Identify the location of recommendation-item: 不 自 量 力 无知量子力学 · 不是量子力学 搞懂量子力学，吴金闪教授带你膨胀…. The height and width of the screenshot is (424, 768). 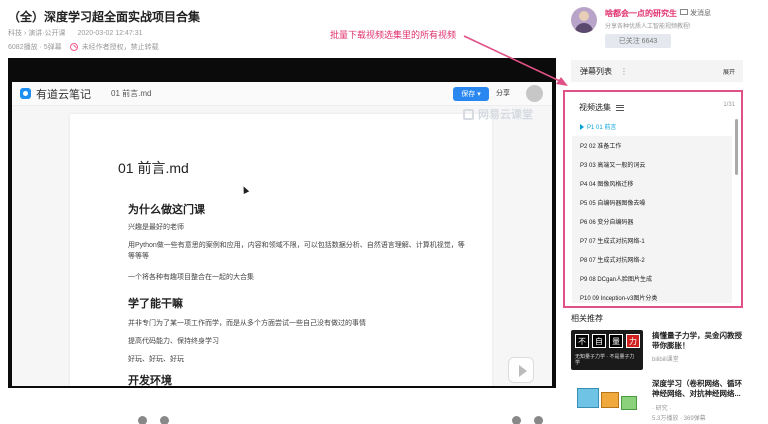
(657, 352).